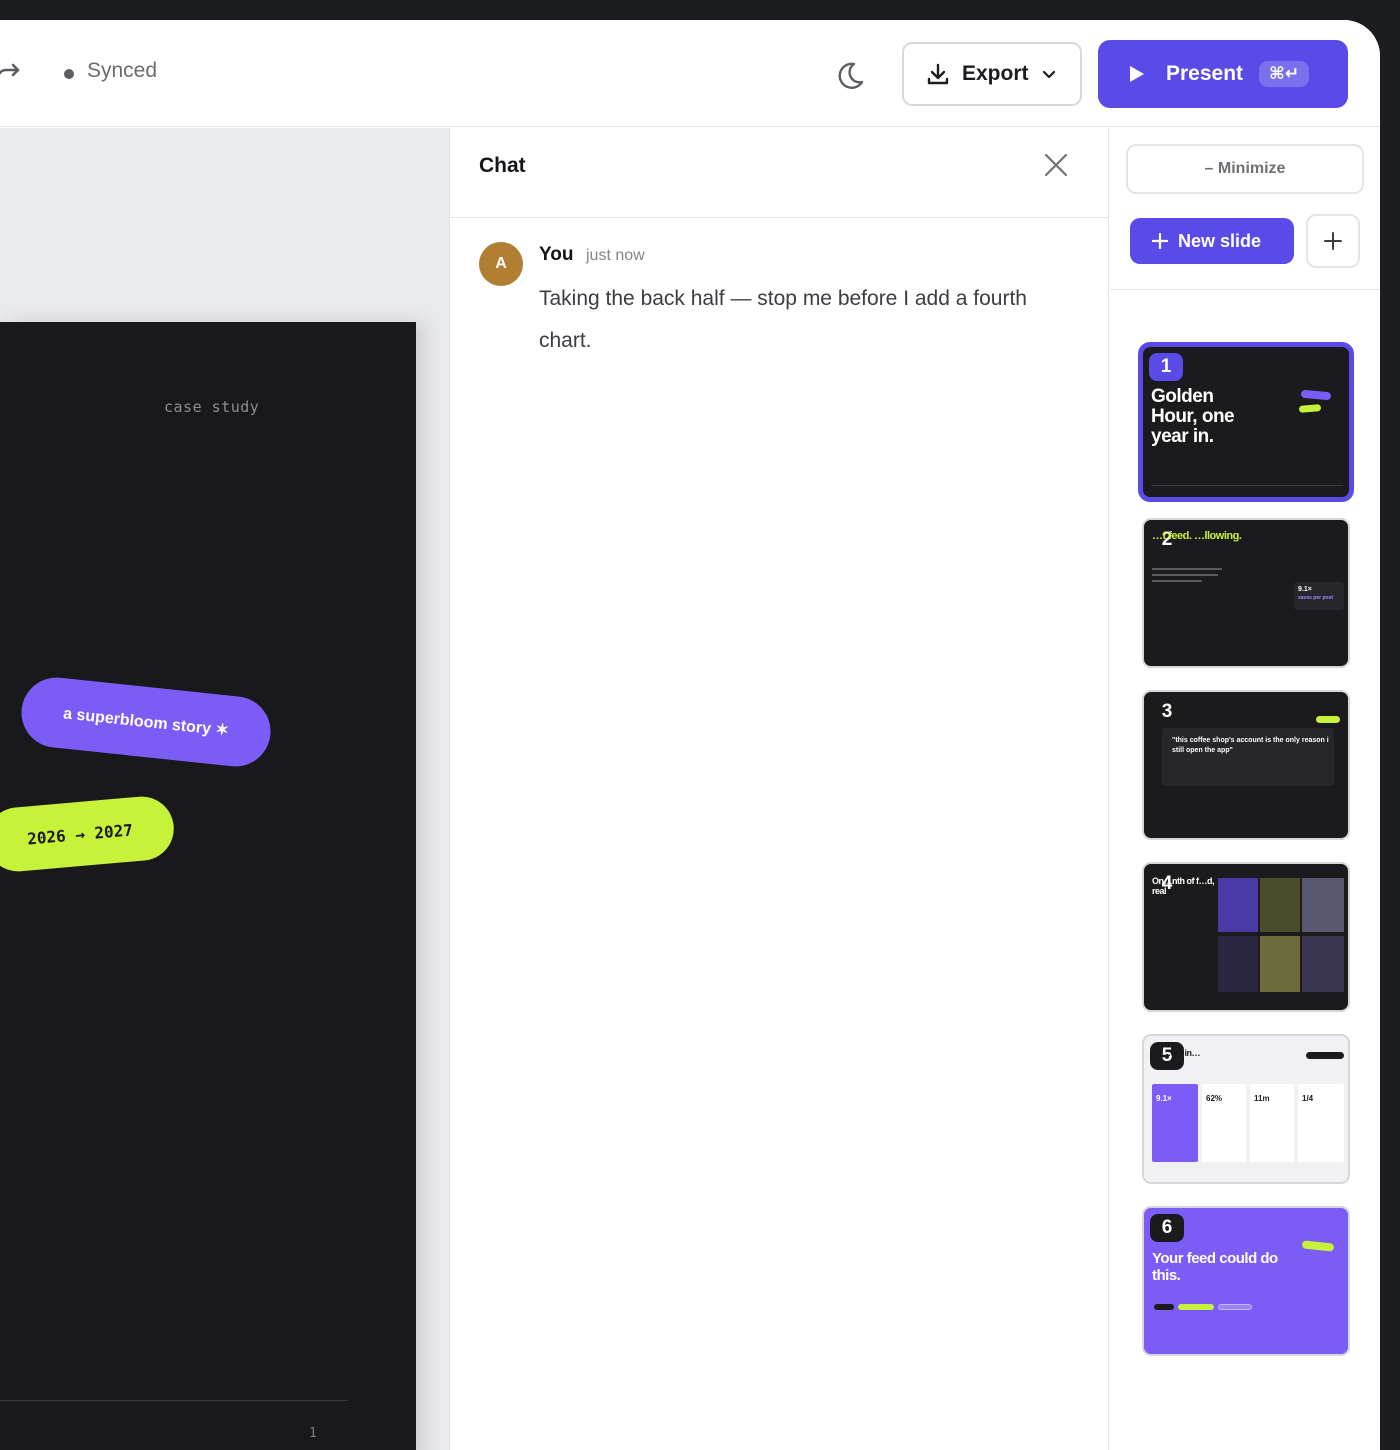  Describe the element at coordinates (1056, 165) in the screenshot. I see `close-icon` at that location.